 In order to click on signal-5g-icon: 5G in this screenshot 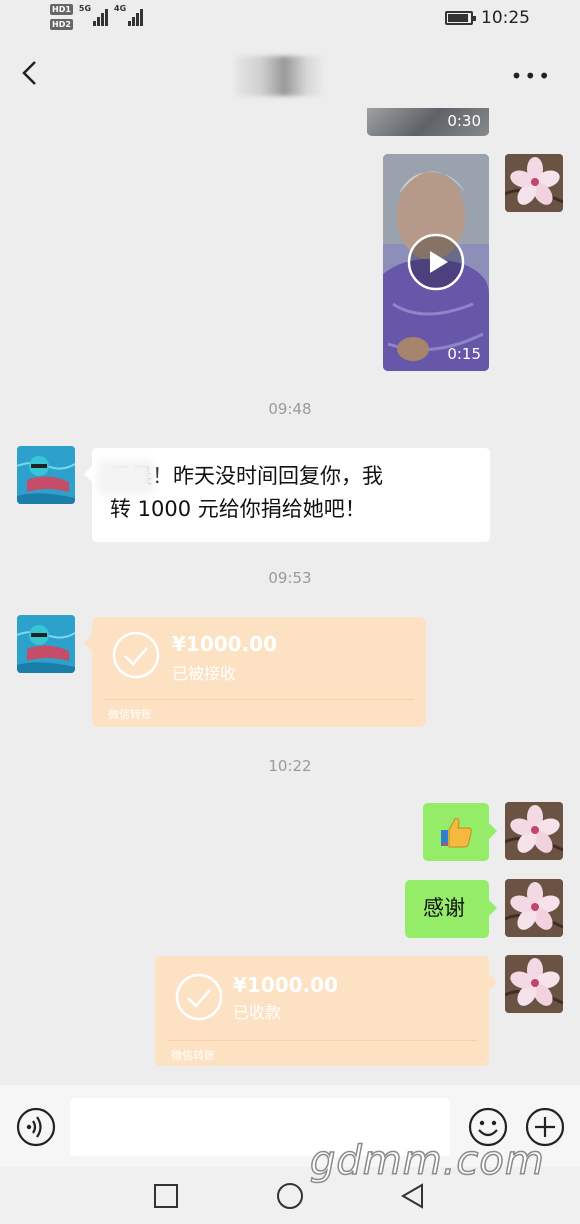, I will do `click(93, 15)`.